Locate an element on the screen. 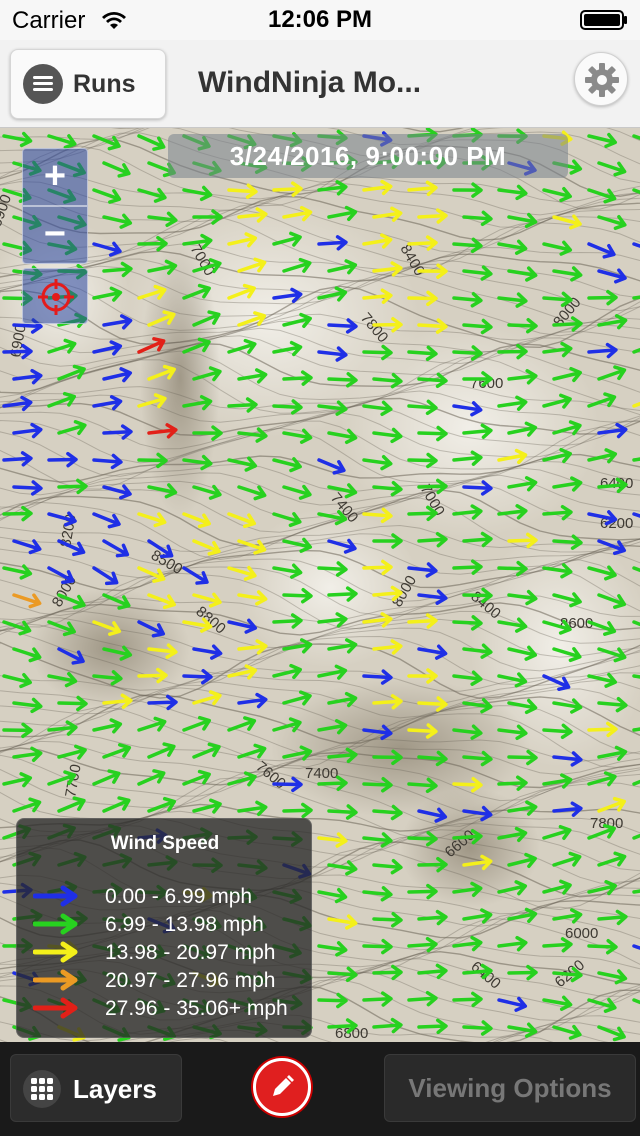  legend-item: 6.99 - 13.98 mph is located at coordinates (173, 925).